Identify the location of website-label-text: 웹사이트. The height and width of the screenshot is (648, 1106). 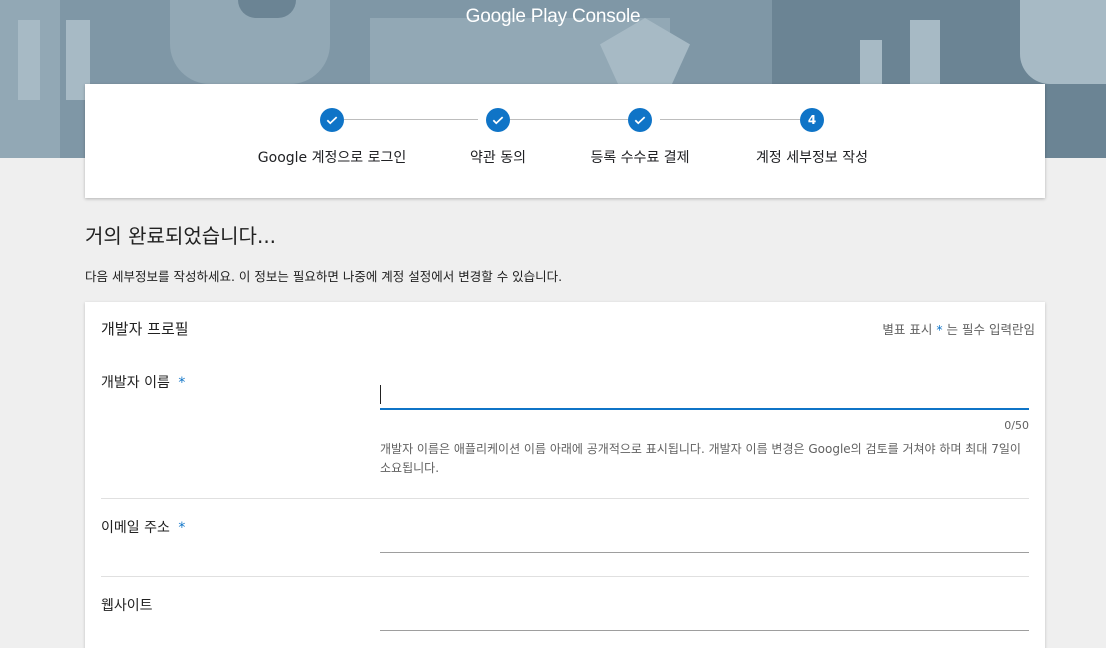
(127, 606).